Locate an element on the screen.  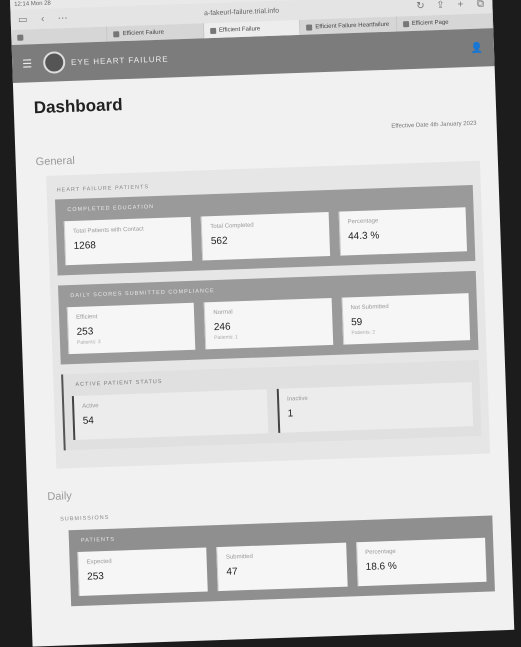
stat-card: Submitted 47 is located at coordinates (282, 567).